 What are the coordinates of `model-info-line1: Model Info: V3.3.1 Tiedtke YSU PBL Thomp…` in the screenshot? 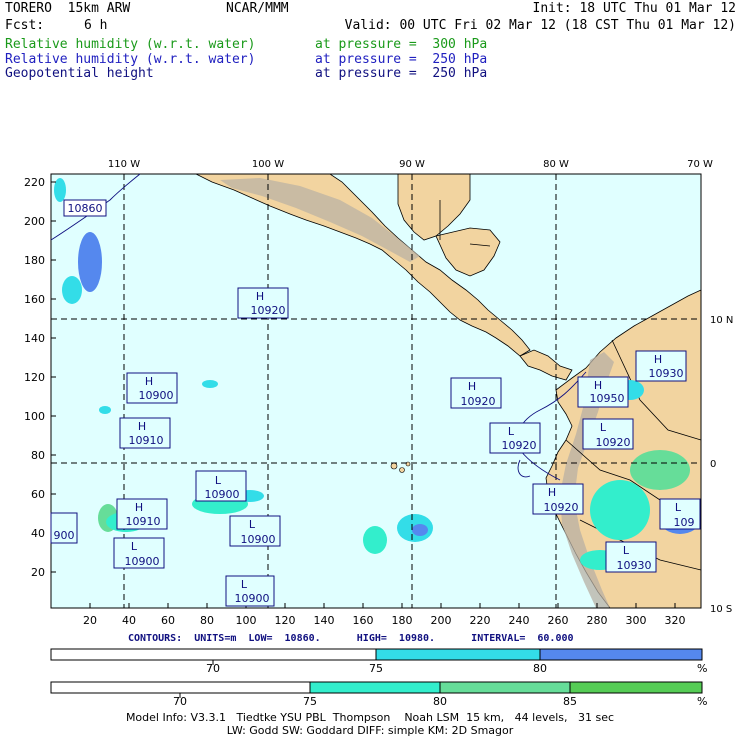 It's located at (370, 717).